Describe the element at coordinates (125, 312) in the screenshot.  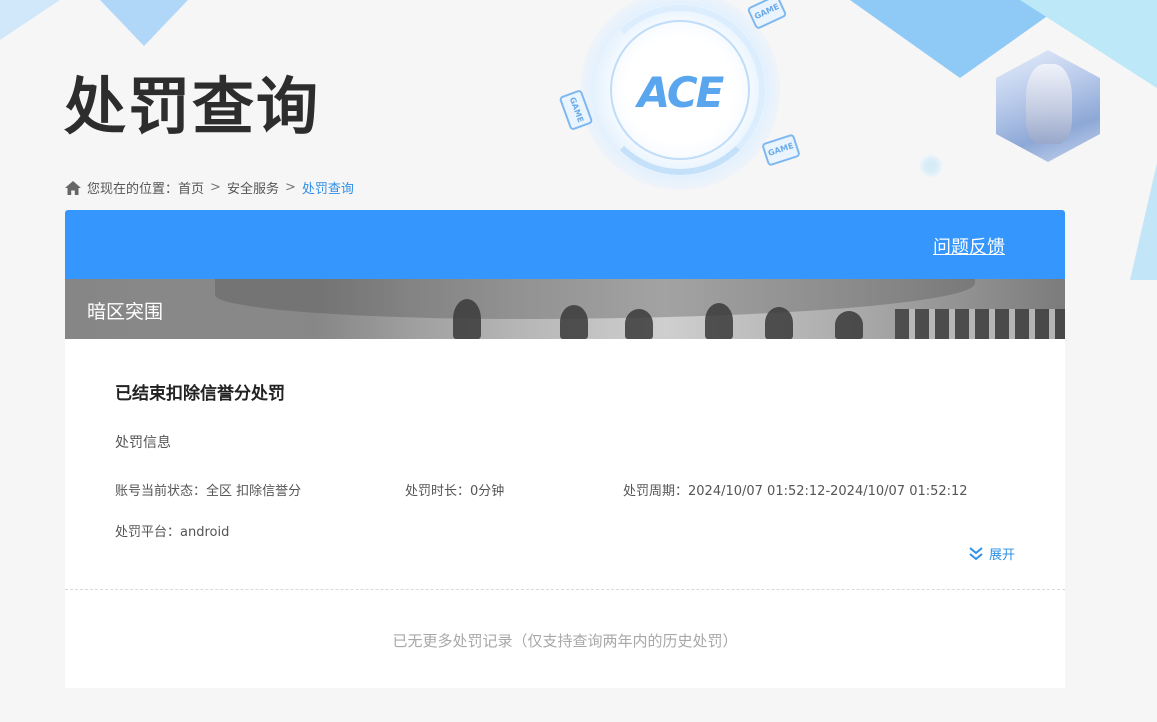
I see `game-name: 暗区突围` at that location.